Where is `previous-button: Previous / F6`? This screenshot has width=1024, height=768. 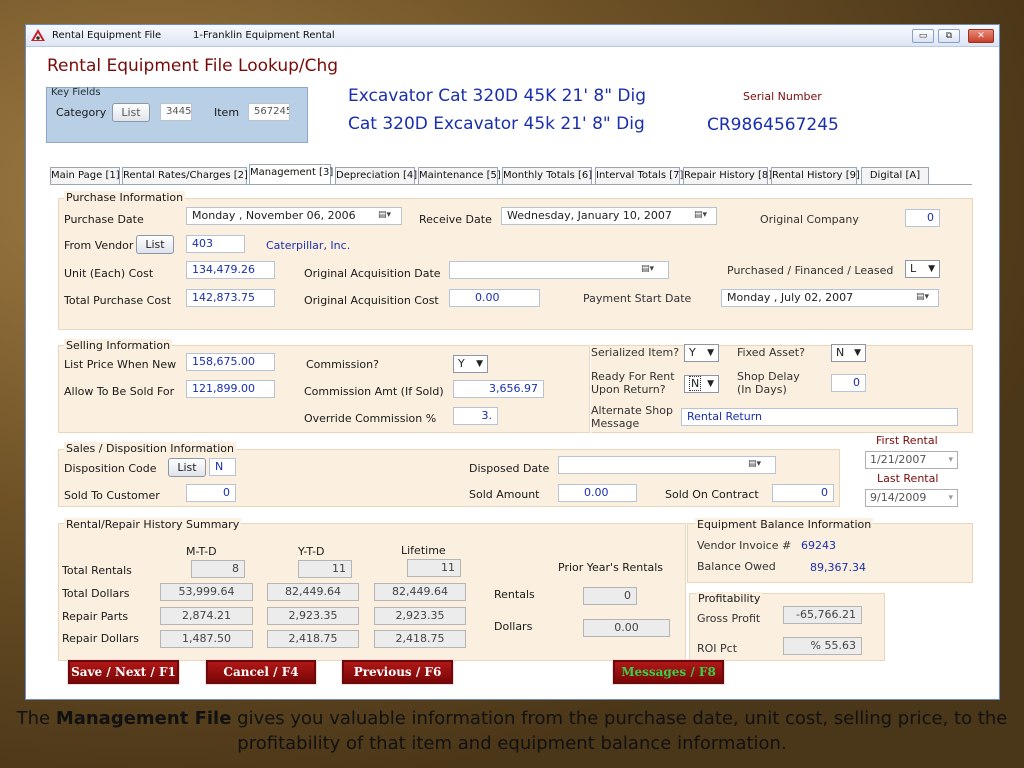
previous-button: Previous / F6 is located at coordinates (397, 672).